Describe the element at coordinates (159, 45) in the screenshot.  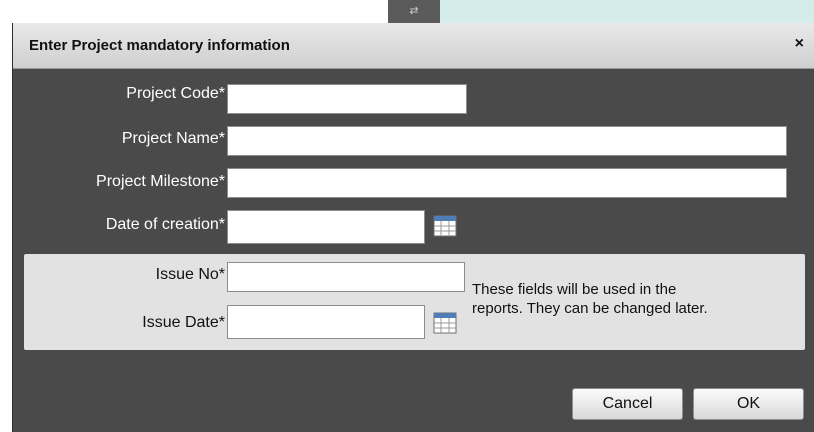
I see `dialog-title: Enter Project mandatory information` at that location.